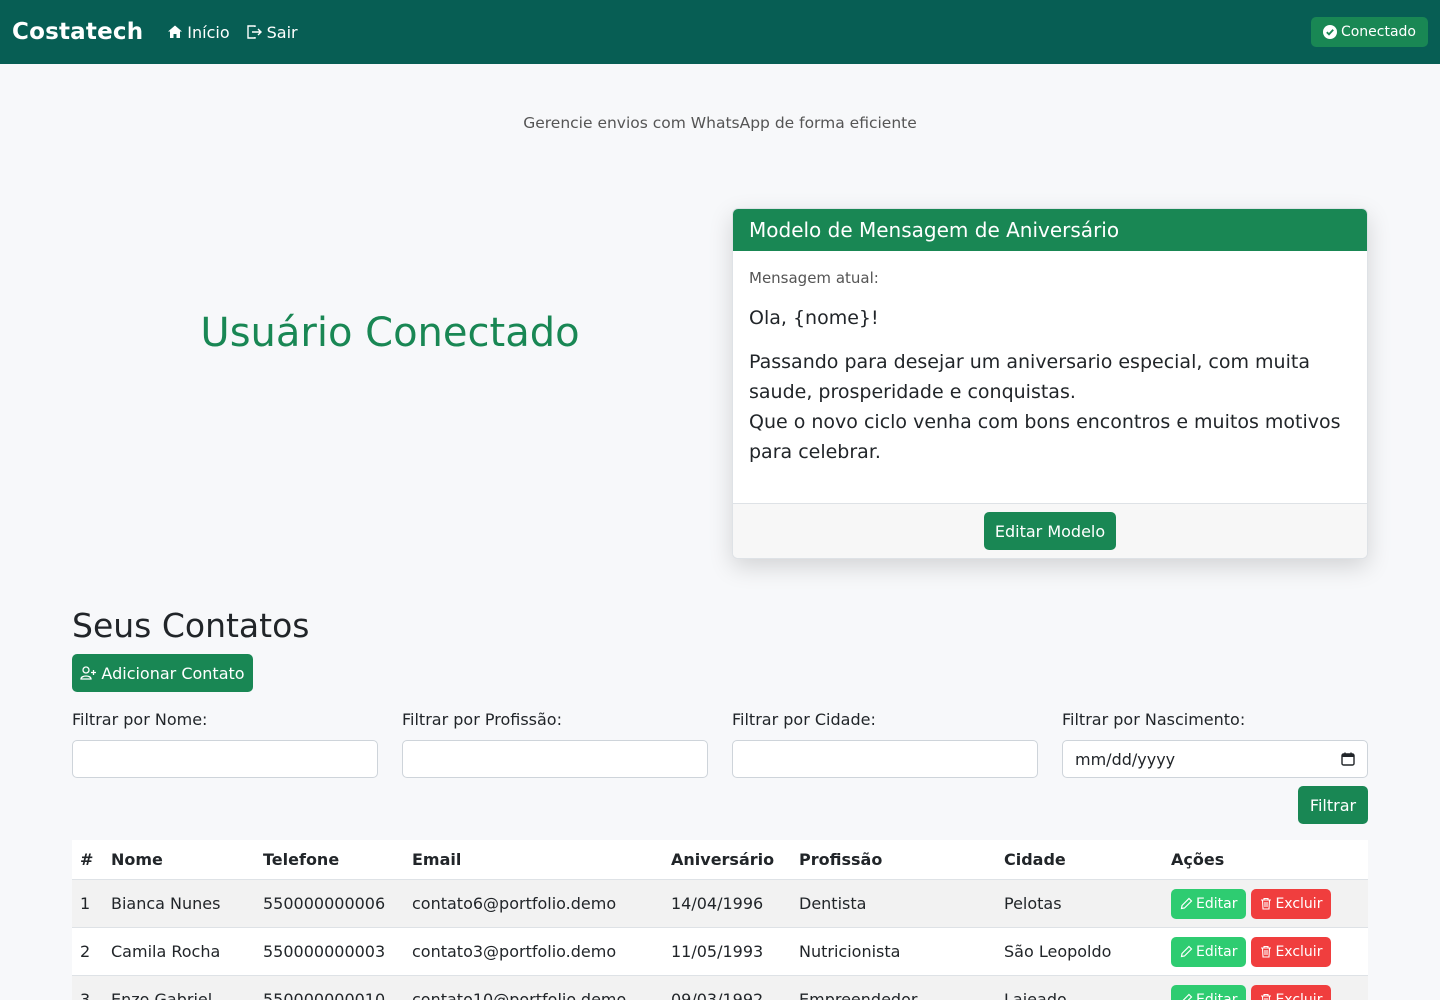 The image size is (1440, 1000). Describe the element at coordinates (324, 951) in the screenshot. I see `cell-phone: 550000000003` at that location.